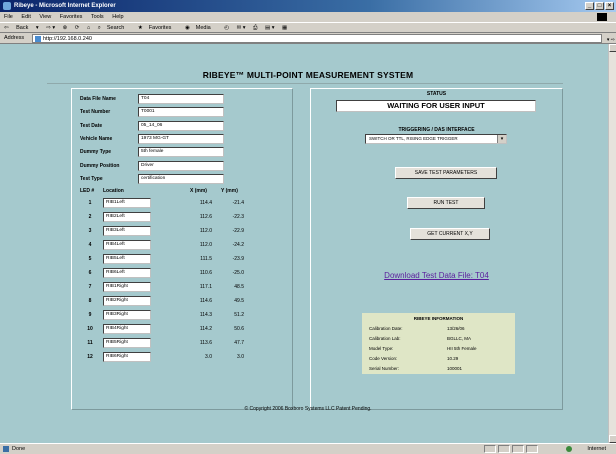 The width and height of the screenshot is (616, 454). Describe the element at coordinates (90, 301) in the screenshot. I see `led-number: 8` at that location.